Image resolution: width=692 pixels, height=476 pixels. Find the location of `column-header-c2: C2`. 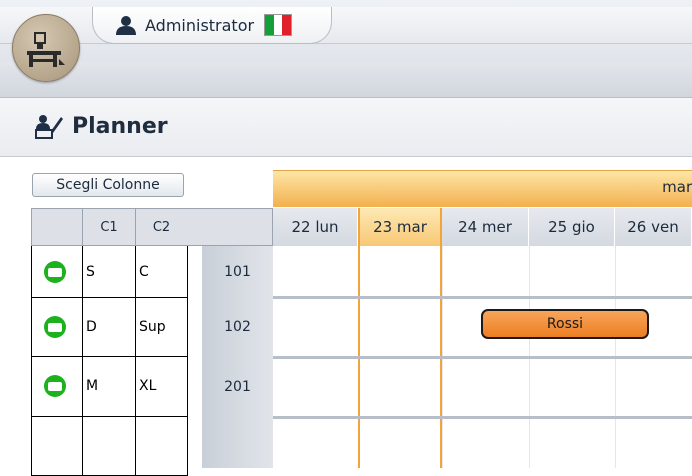

column-header-c2: C2 is located at coordinates (161, 227).